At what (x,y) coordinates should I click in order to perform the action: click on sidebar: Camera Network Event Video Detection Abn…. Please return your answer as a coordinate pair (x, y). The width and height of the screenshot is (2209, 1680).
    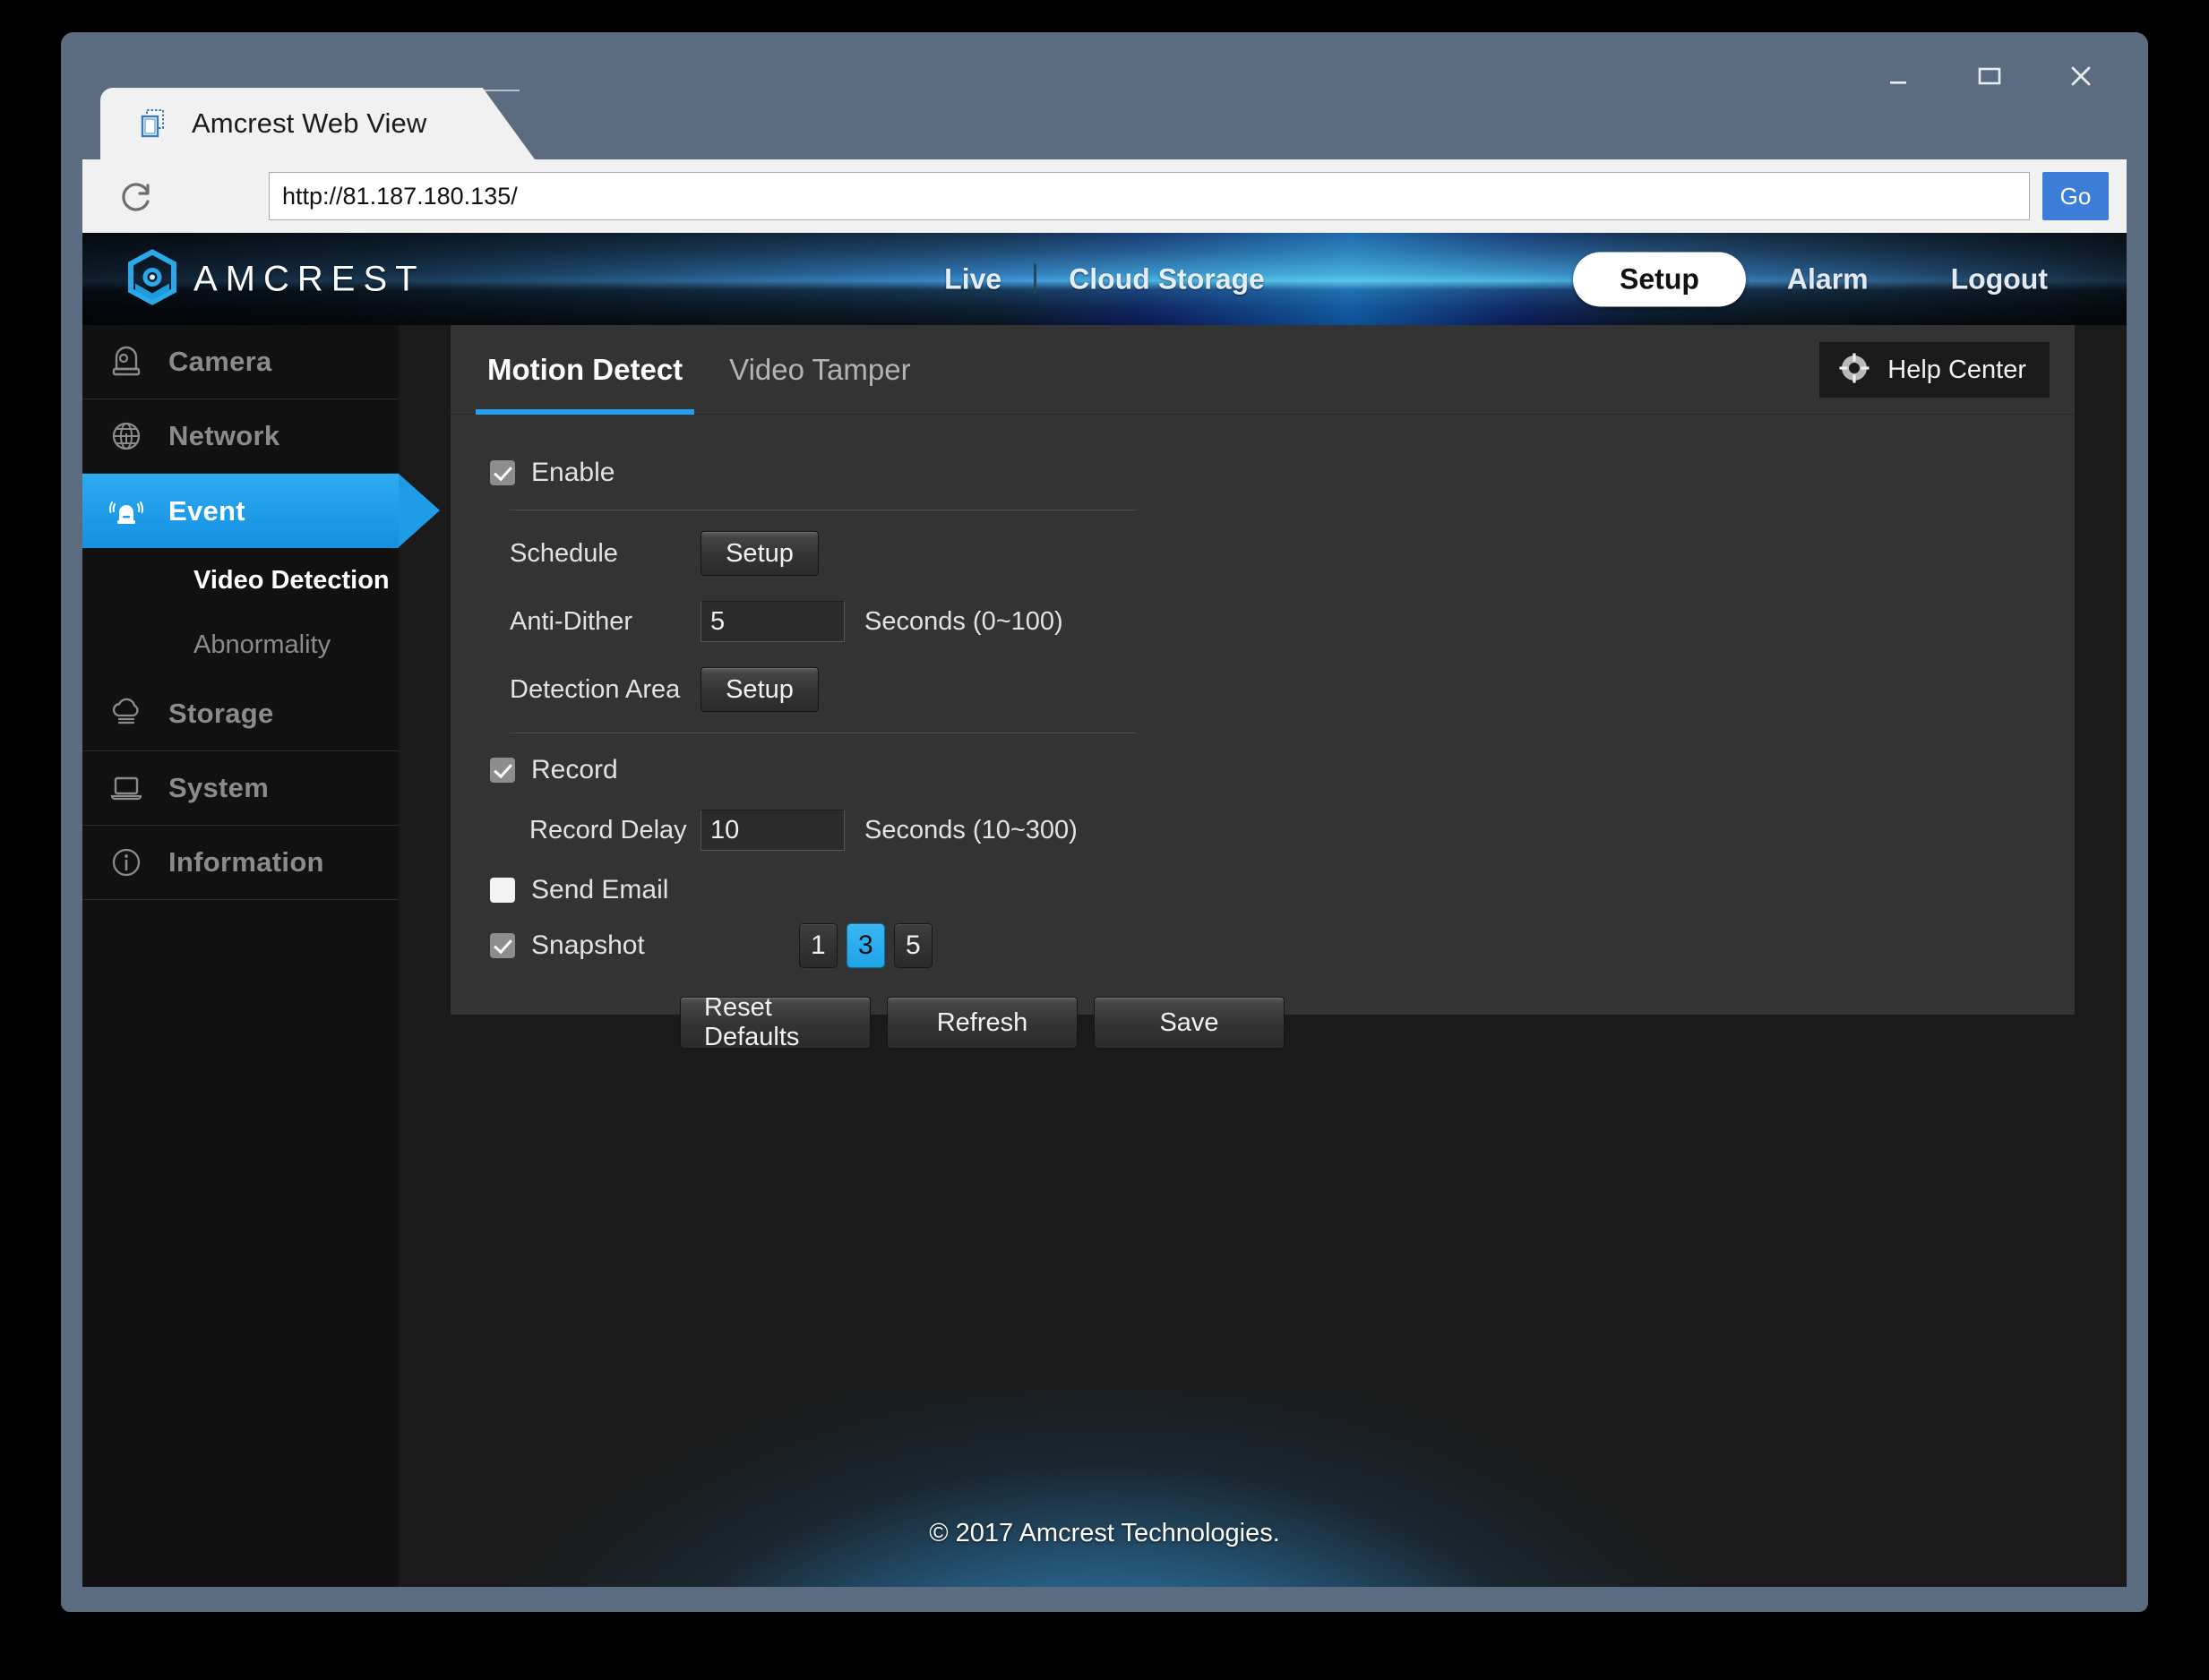
    Looking at the image, I should click on (261, 956).